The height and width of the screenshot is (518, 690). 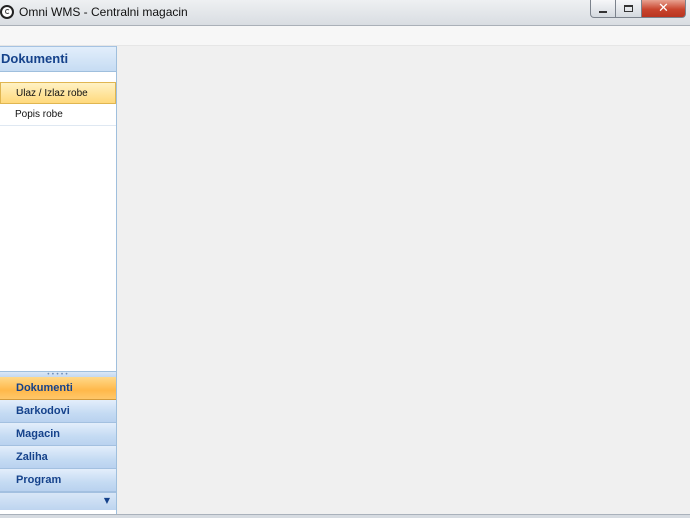 What do you see at coordinates (107, 500) in the screenshot?
I see `chevron-down-icon: ▼` at bounding box center [107, 500].